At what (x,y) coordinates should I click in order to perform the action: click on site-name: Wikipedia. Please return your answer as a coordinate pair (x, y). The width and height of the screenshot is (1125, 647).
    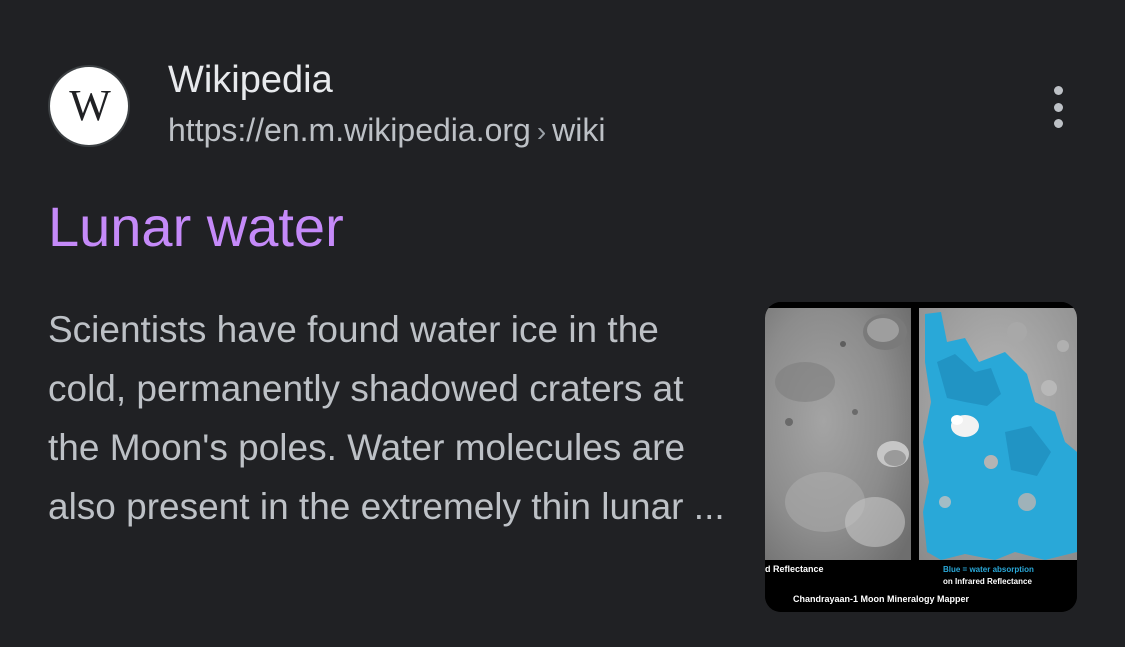
    Looking at the image, I should click on (250, 80).